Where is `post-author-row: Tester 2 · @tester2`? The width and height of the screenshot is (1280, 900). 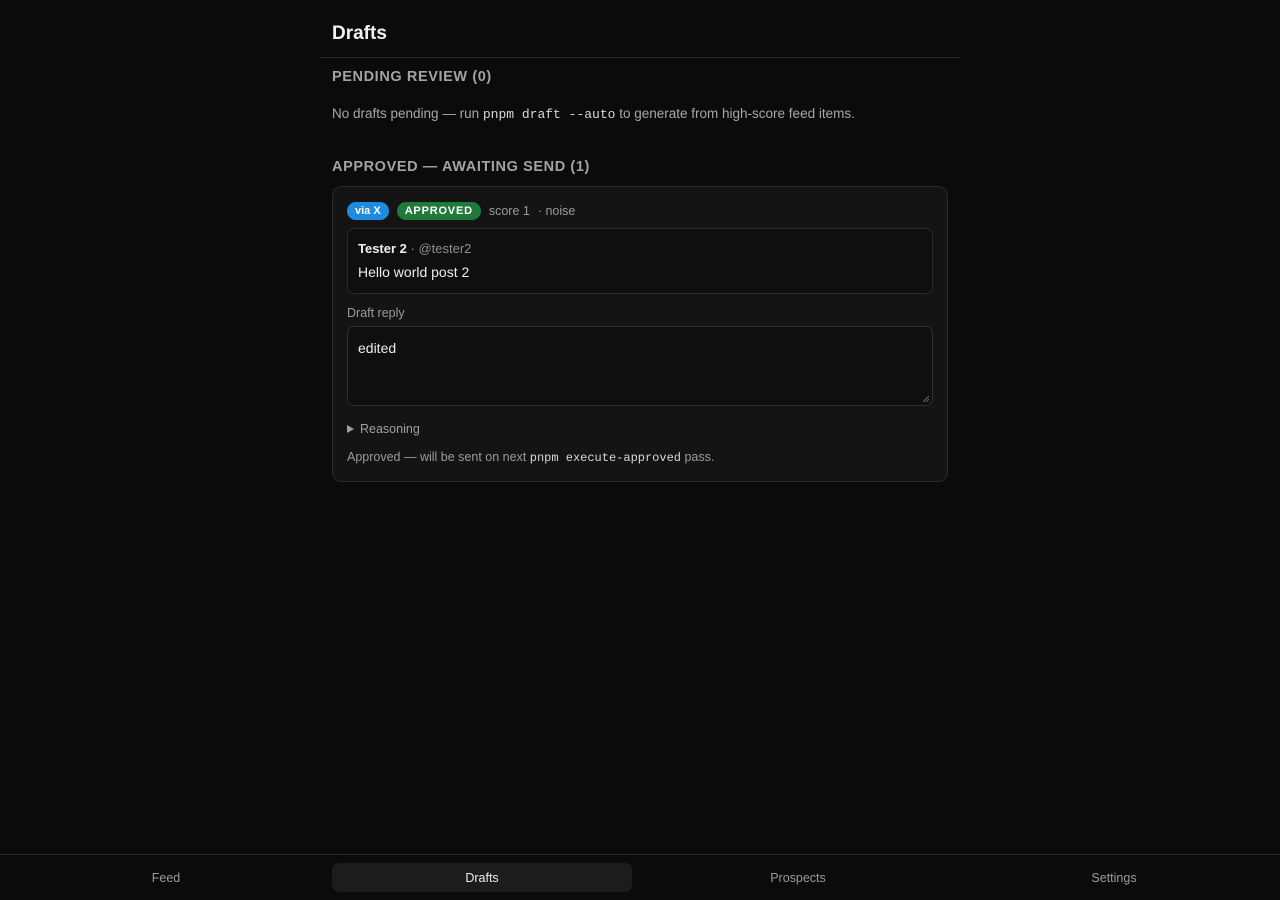 post-author-row: Tester 2 · @tester2 is located at coordinates (640, 248).